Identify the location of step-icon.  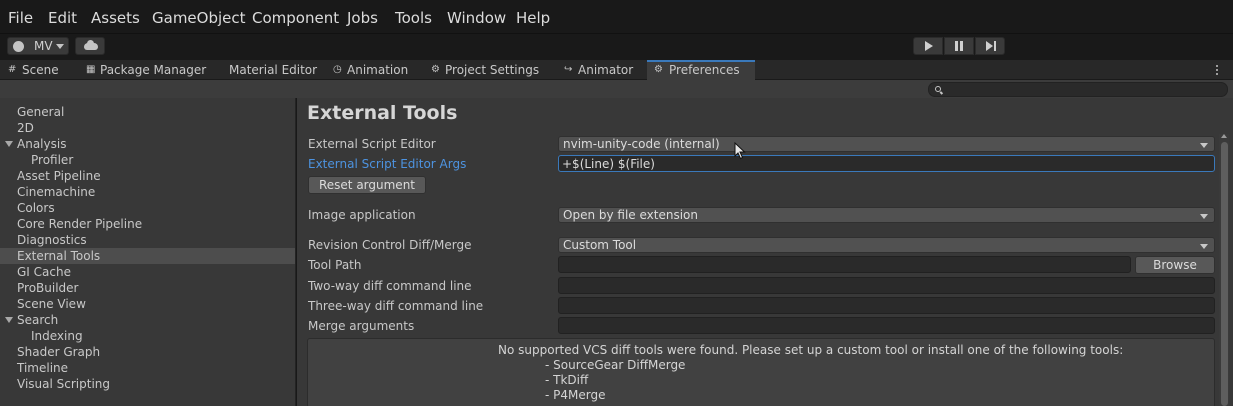
(989, 46).